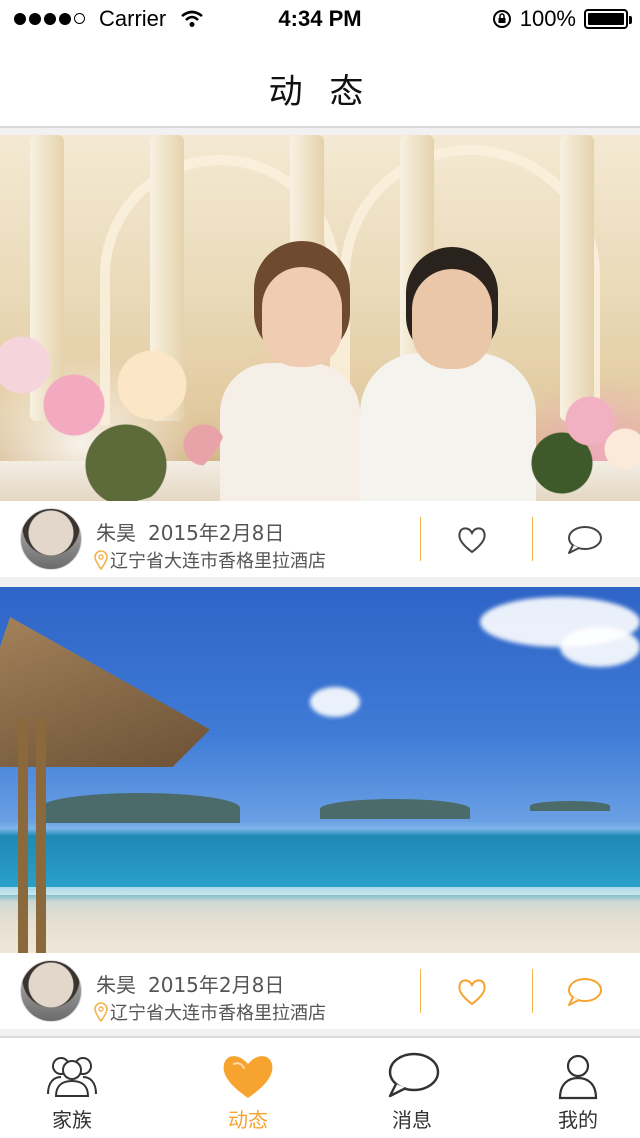  I want to click on nav-bar: 动 态, so click(320, 84).